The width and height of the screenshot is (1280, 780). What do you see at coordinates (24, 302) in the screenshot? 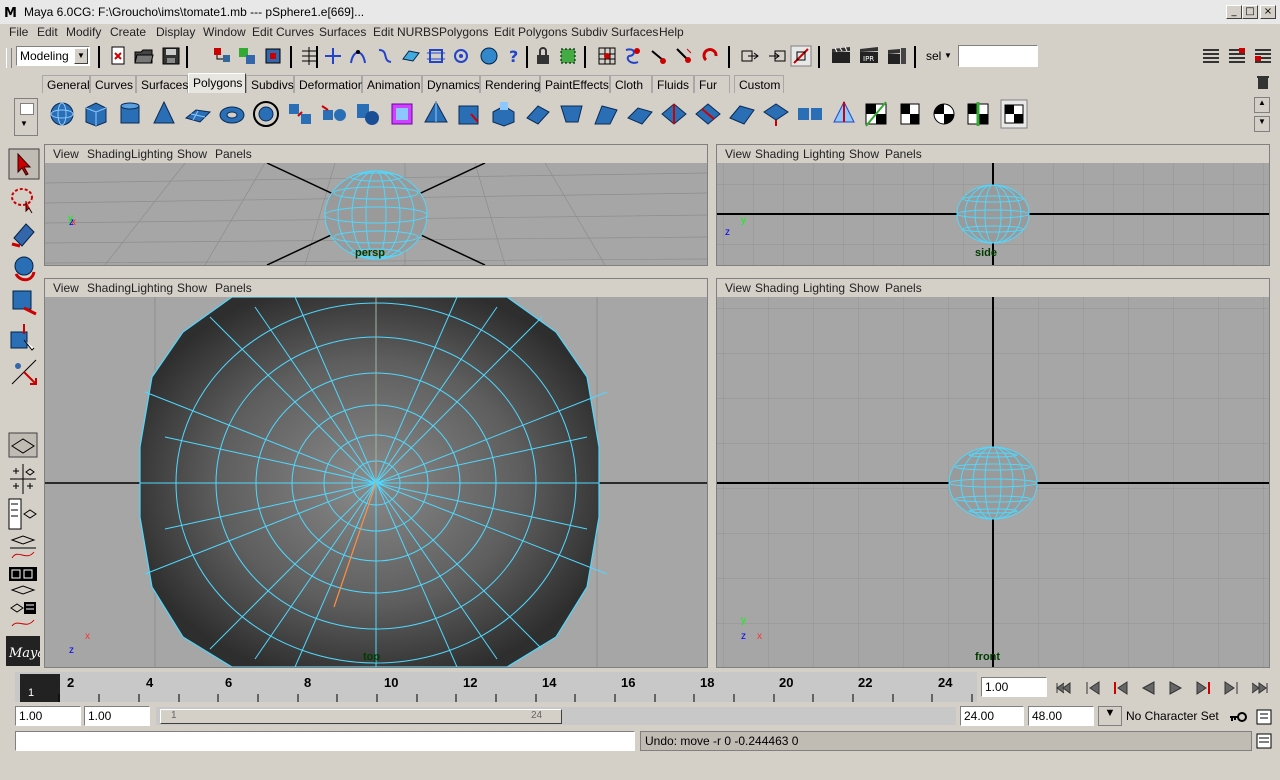
I see `rotate-tool-icon` at bounding box center [24, 302].